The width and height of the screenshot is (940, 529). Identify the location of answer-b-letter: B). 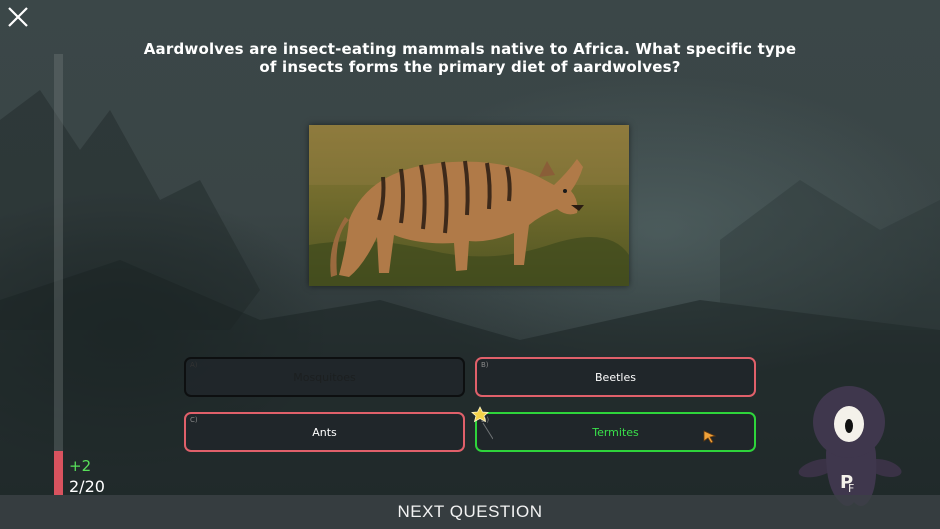
(485, 365).